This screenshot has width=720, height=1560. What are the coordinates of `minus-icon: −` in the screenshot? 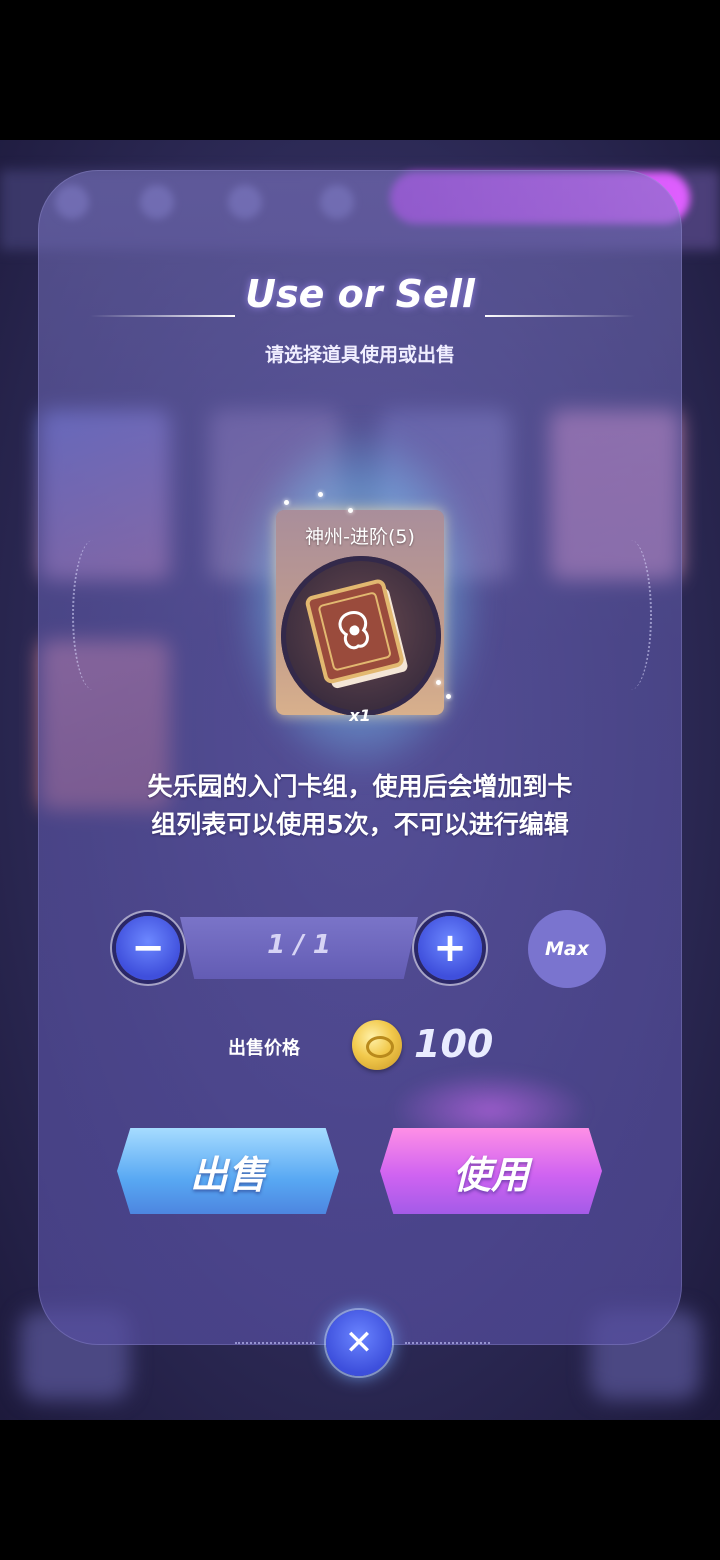 It's located at (148, 948).